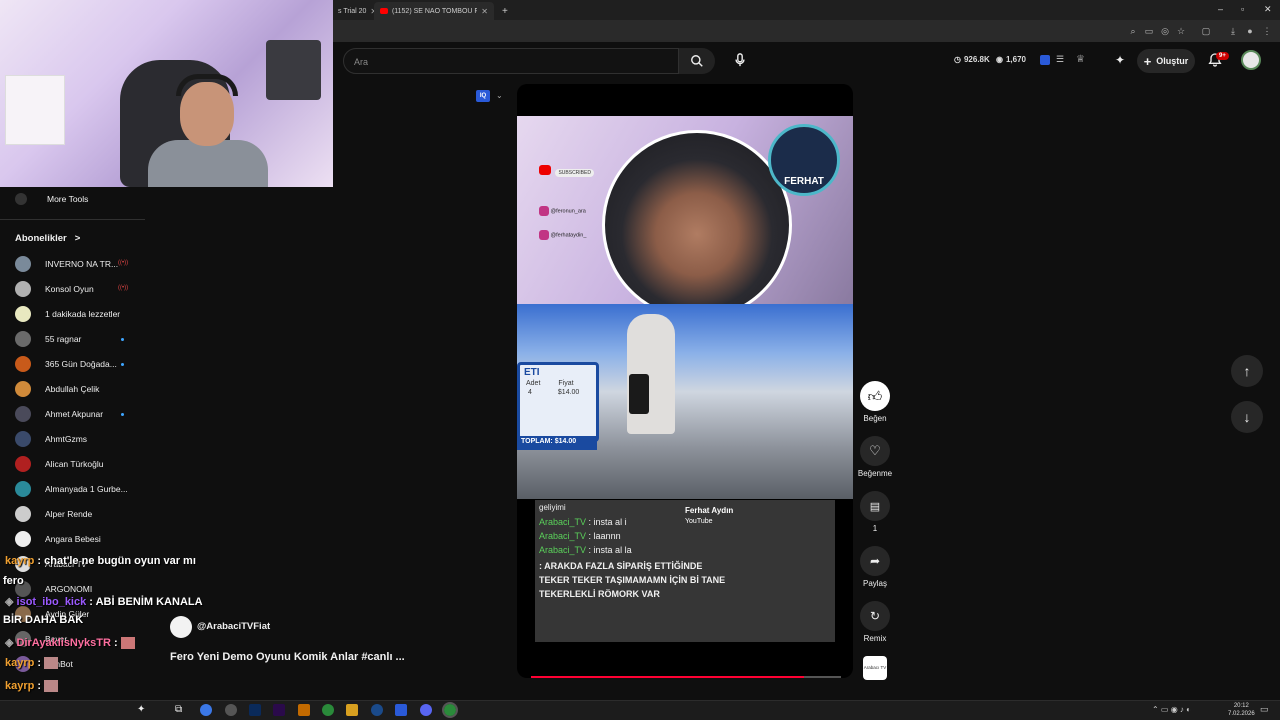 The image size is (1280, 720). What do you see at coordinates (1149, 31) in the screenshot?
I see `cast-icon: ▭` at bounding box center [1149, 31].